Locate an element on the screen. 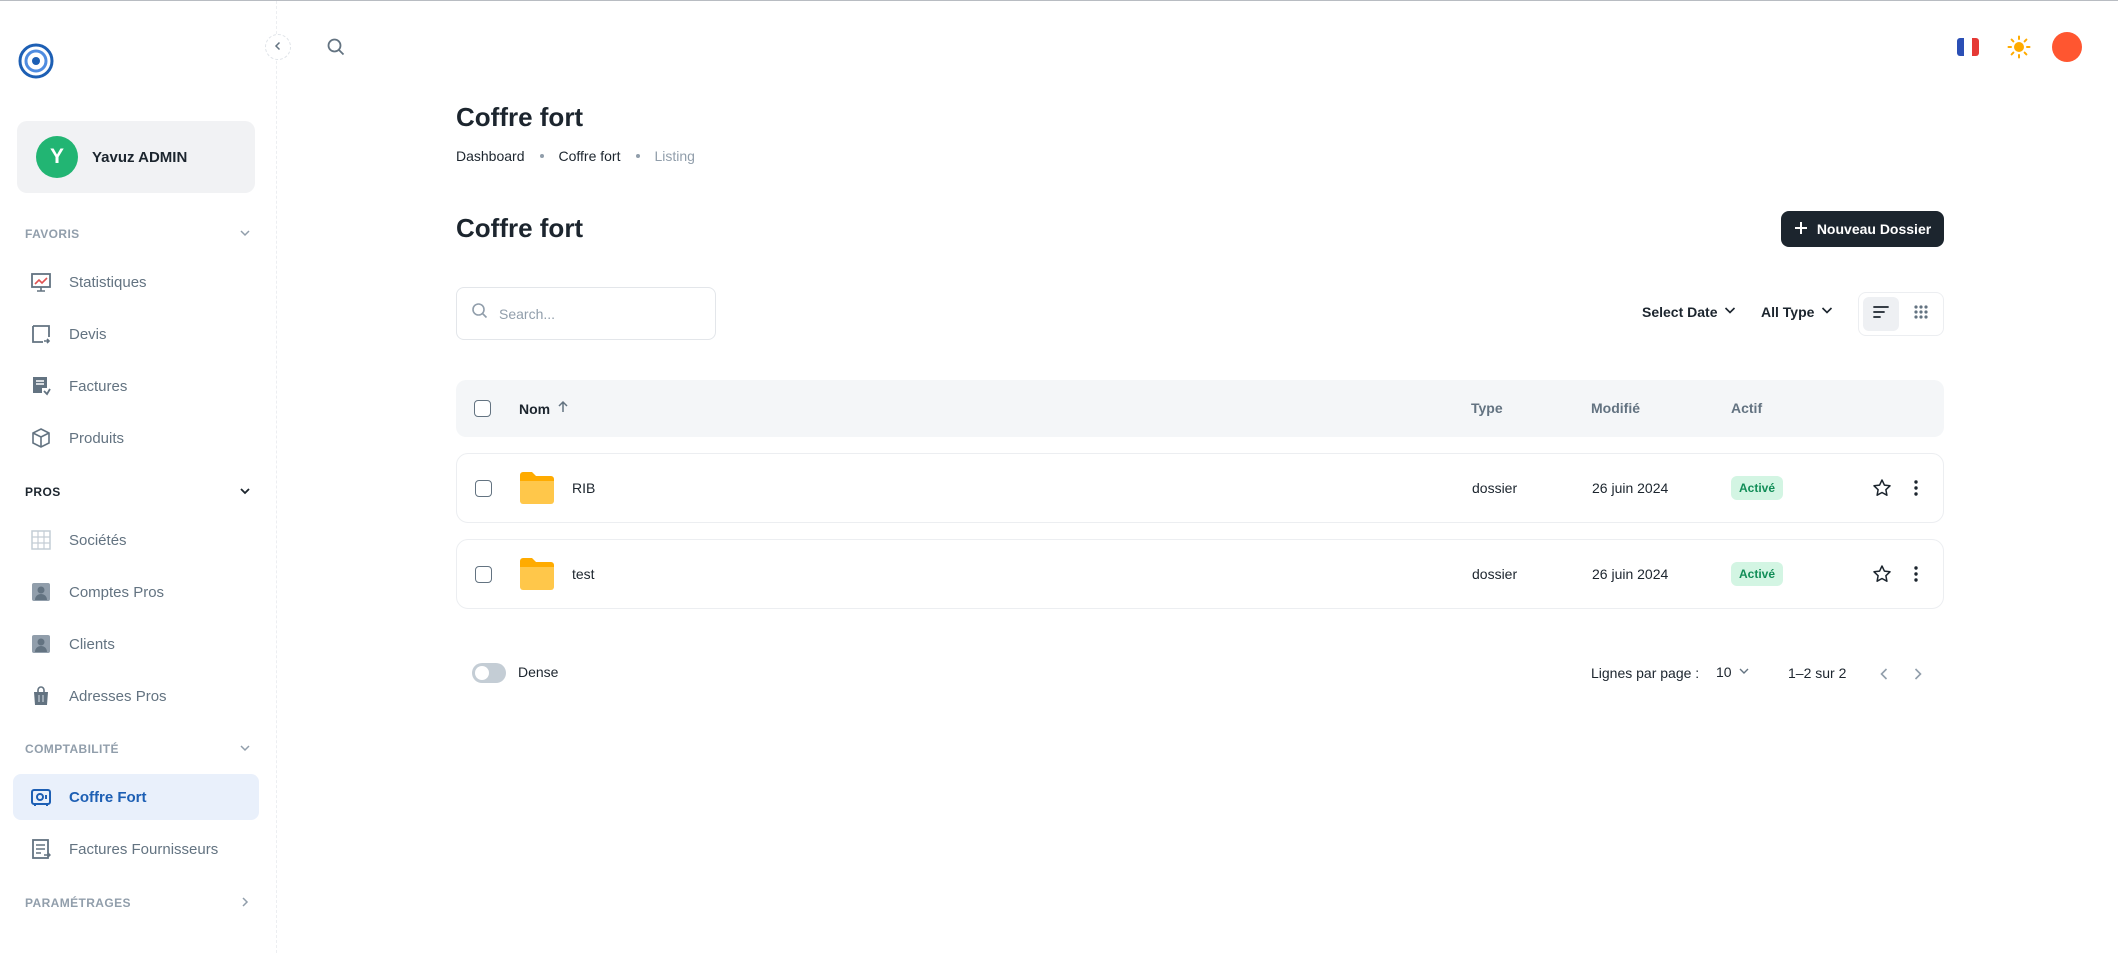 The height and width of the screenshot is (953, 2118). arrow-up-icon is located at coordinates (563, 408).